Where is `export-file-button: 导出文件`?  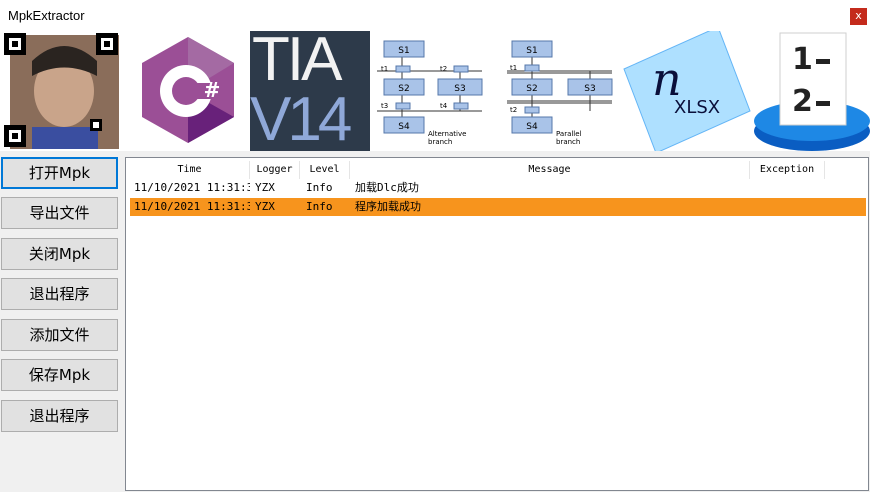 export-file-button: 导出文件 is located at coordinates (59, 213).